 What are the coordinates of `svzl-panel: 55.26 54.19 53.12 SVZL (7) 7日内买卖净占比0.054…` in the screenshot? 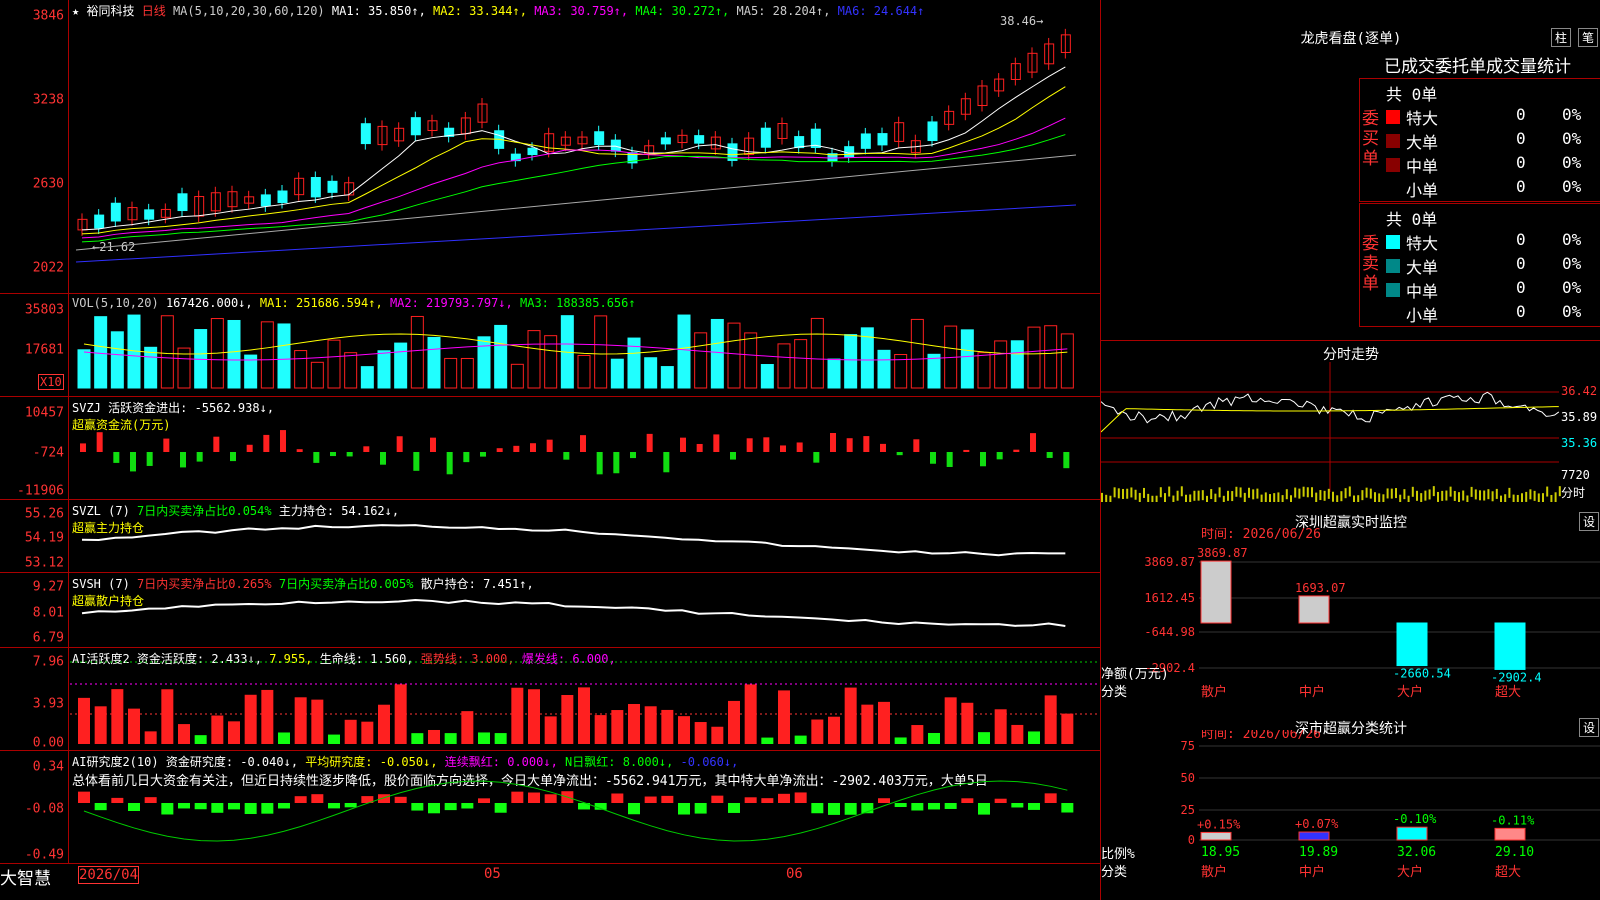 It's located at (550, 536).